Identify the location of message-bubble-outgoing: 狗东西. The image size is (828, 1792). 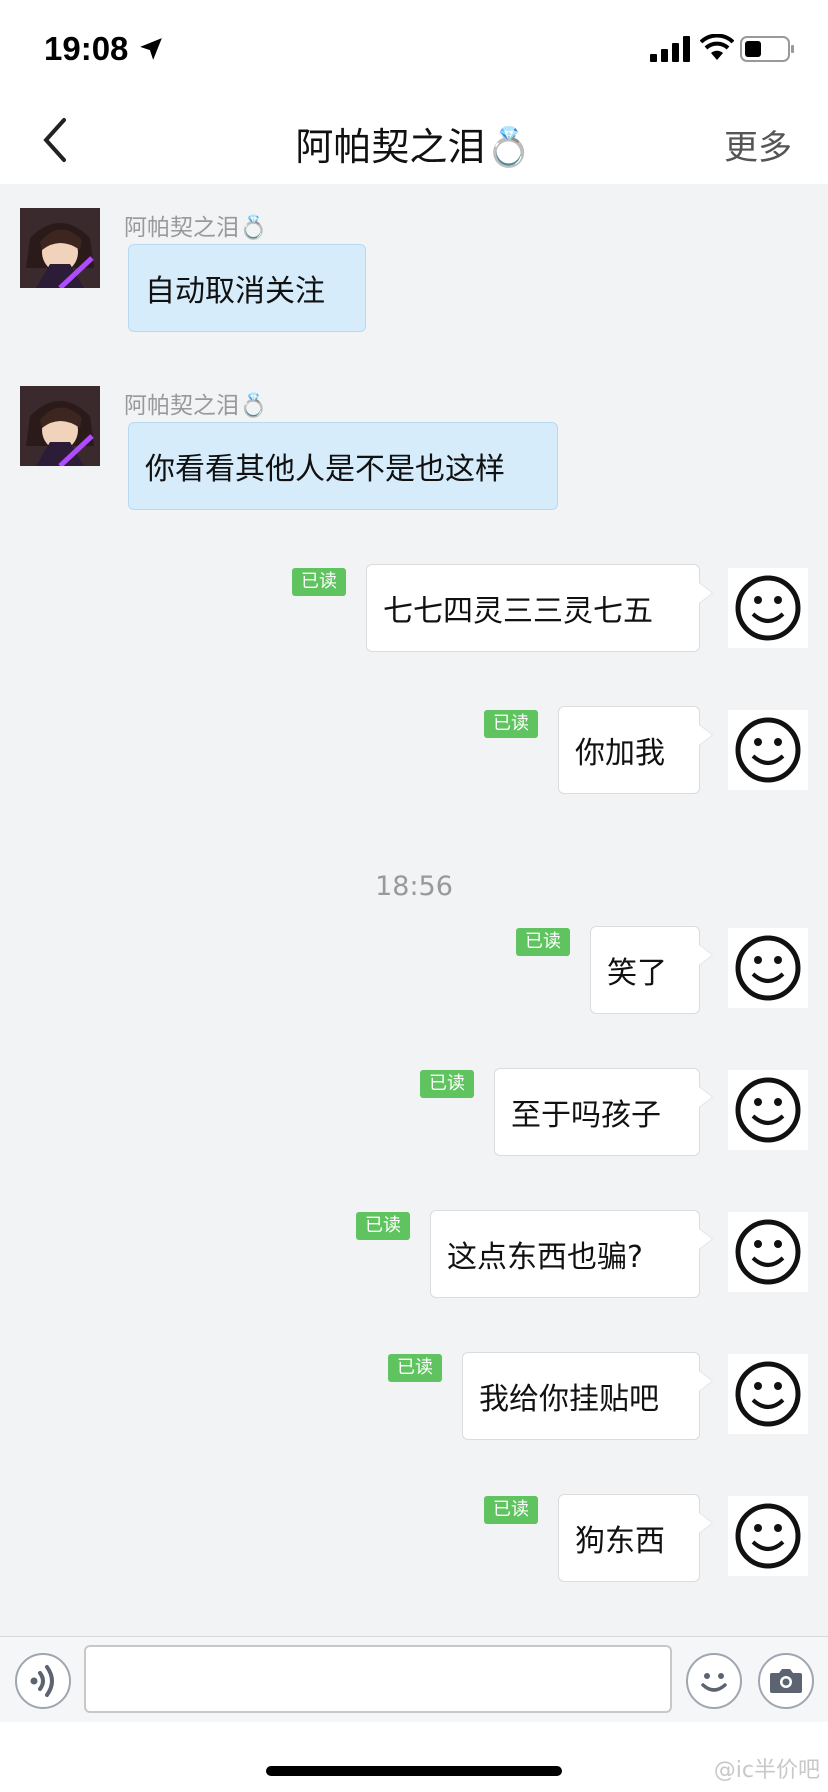
(635, 1538).